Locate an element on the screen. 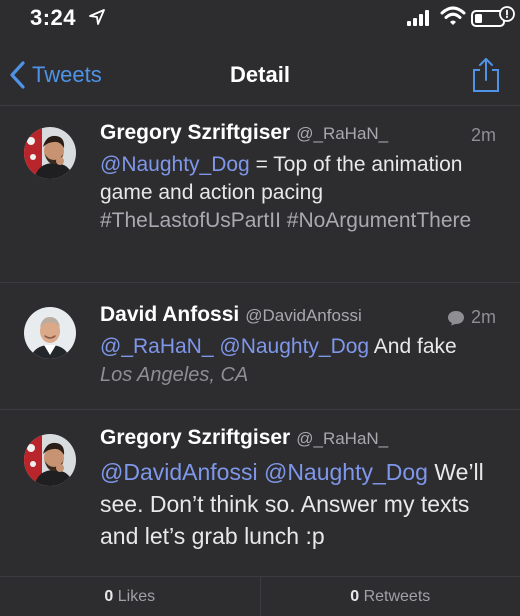 The height and width of the screenshot is (616, 520). tweet-header: David Anfossi @DavidAnfossi is located at coordinates (298, 318).